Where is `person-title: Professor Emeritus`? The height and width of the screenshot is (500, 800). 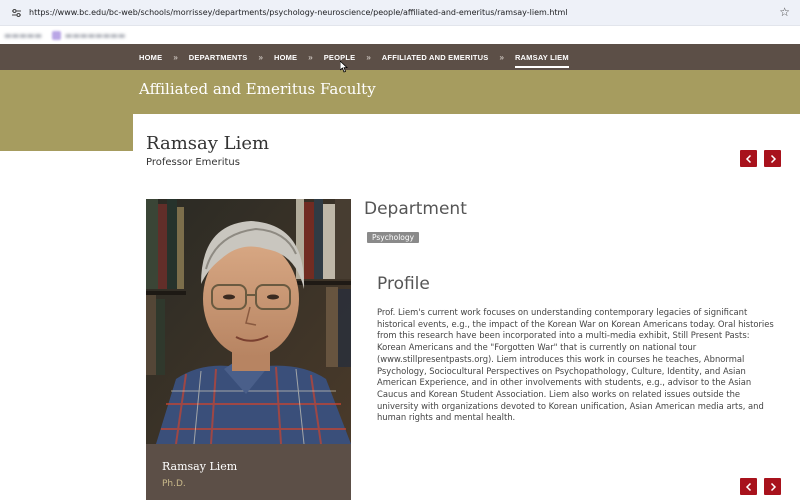
person-title: Professor Emeritus is located at coordinates (193, 162).